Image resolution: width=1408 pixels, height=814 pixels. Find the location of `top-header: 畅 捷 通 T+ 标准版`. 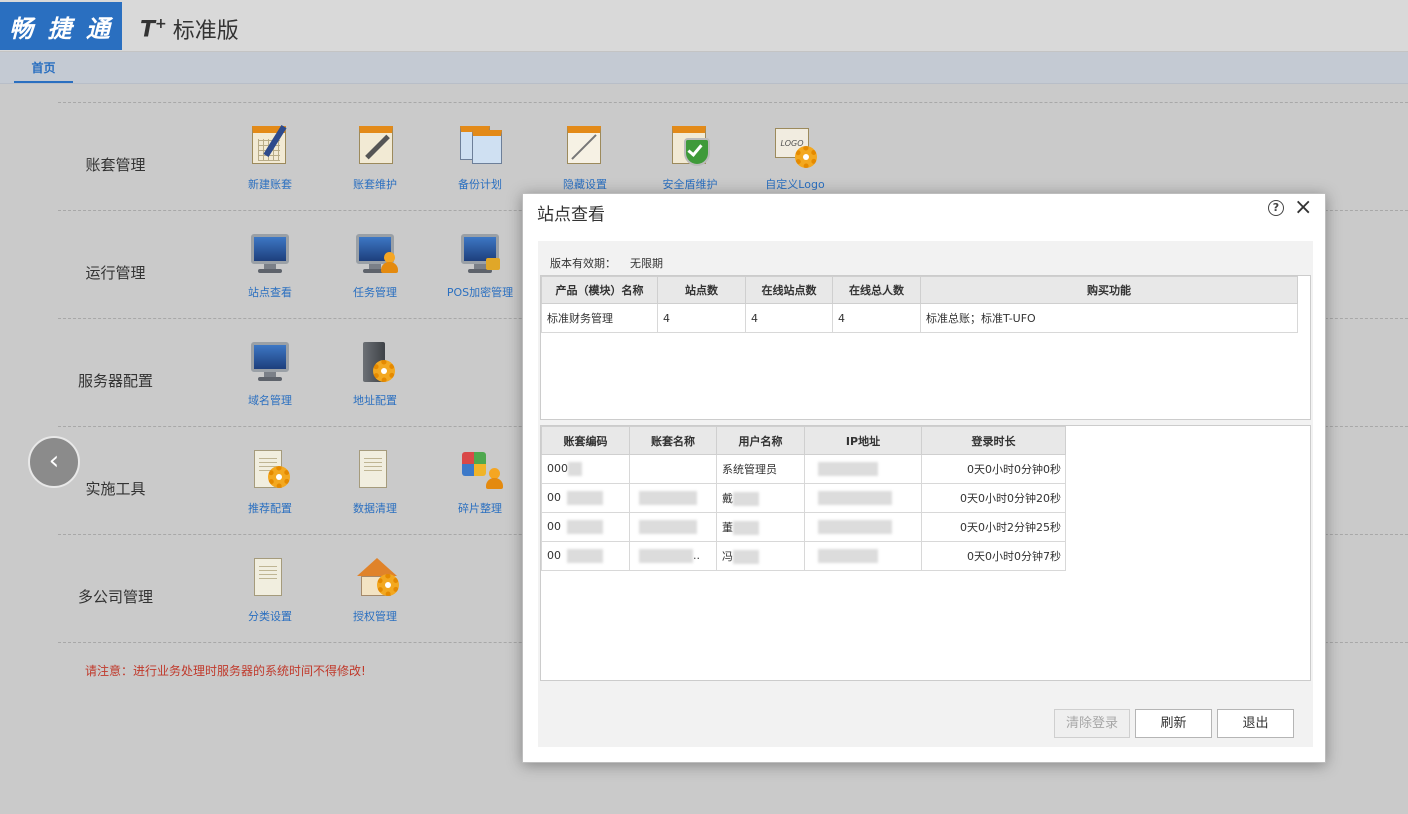

top-header: 畅 捷 通 T+ 标准版 is located at coordinates (704, 26).